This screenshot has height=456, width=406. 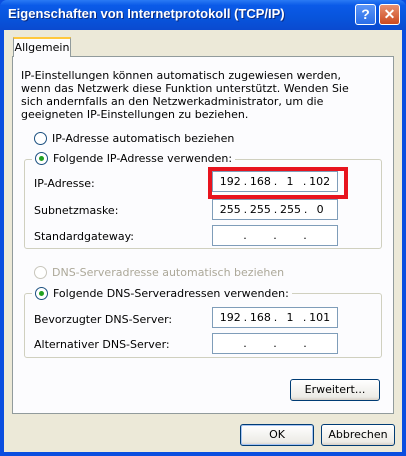 What do you see at coordinates (41, 158) in the screenshot?
I see `ip-manual-radio` at bounding box center [41, 158].